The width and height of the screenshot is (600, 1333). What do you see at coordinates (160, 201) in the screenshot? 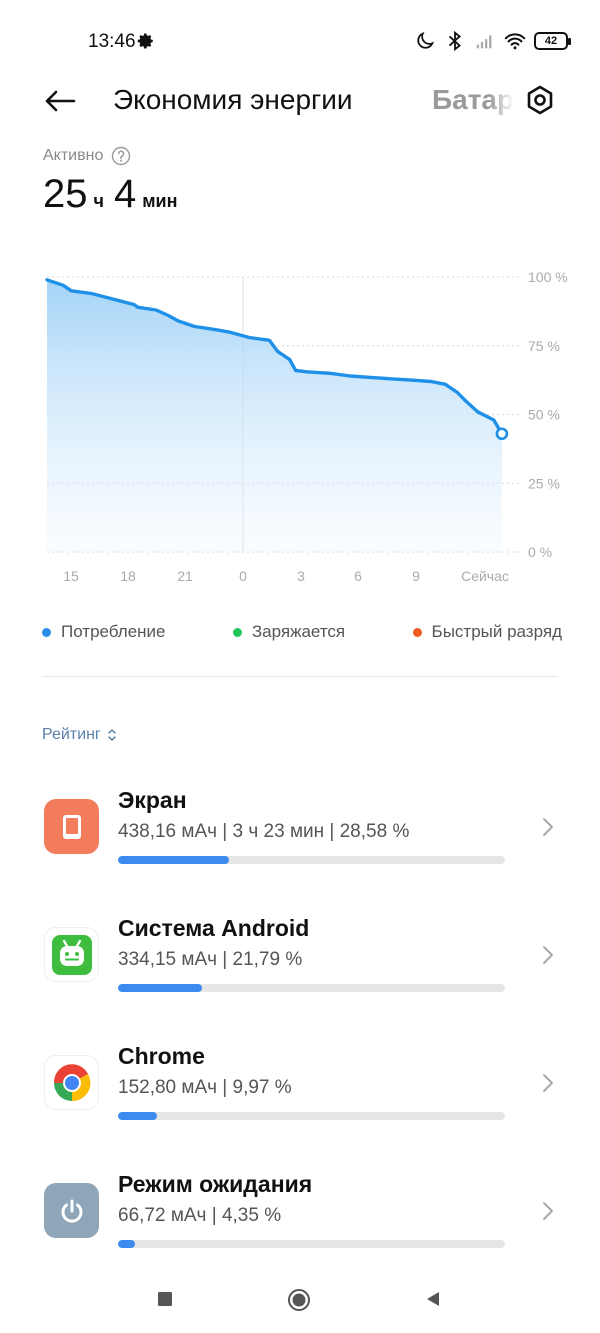
I see `active-minutes-unit: мин` at bounding box center [160, 201].